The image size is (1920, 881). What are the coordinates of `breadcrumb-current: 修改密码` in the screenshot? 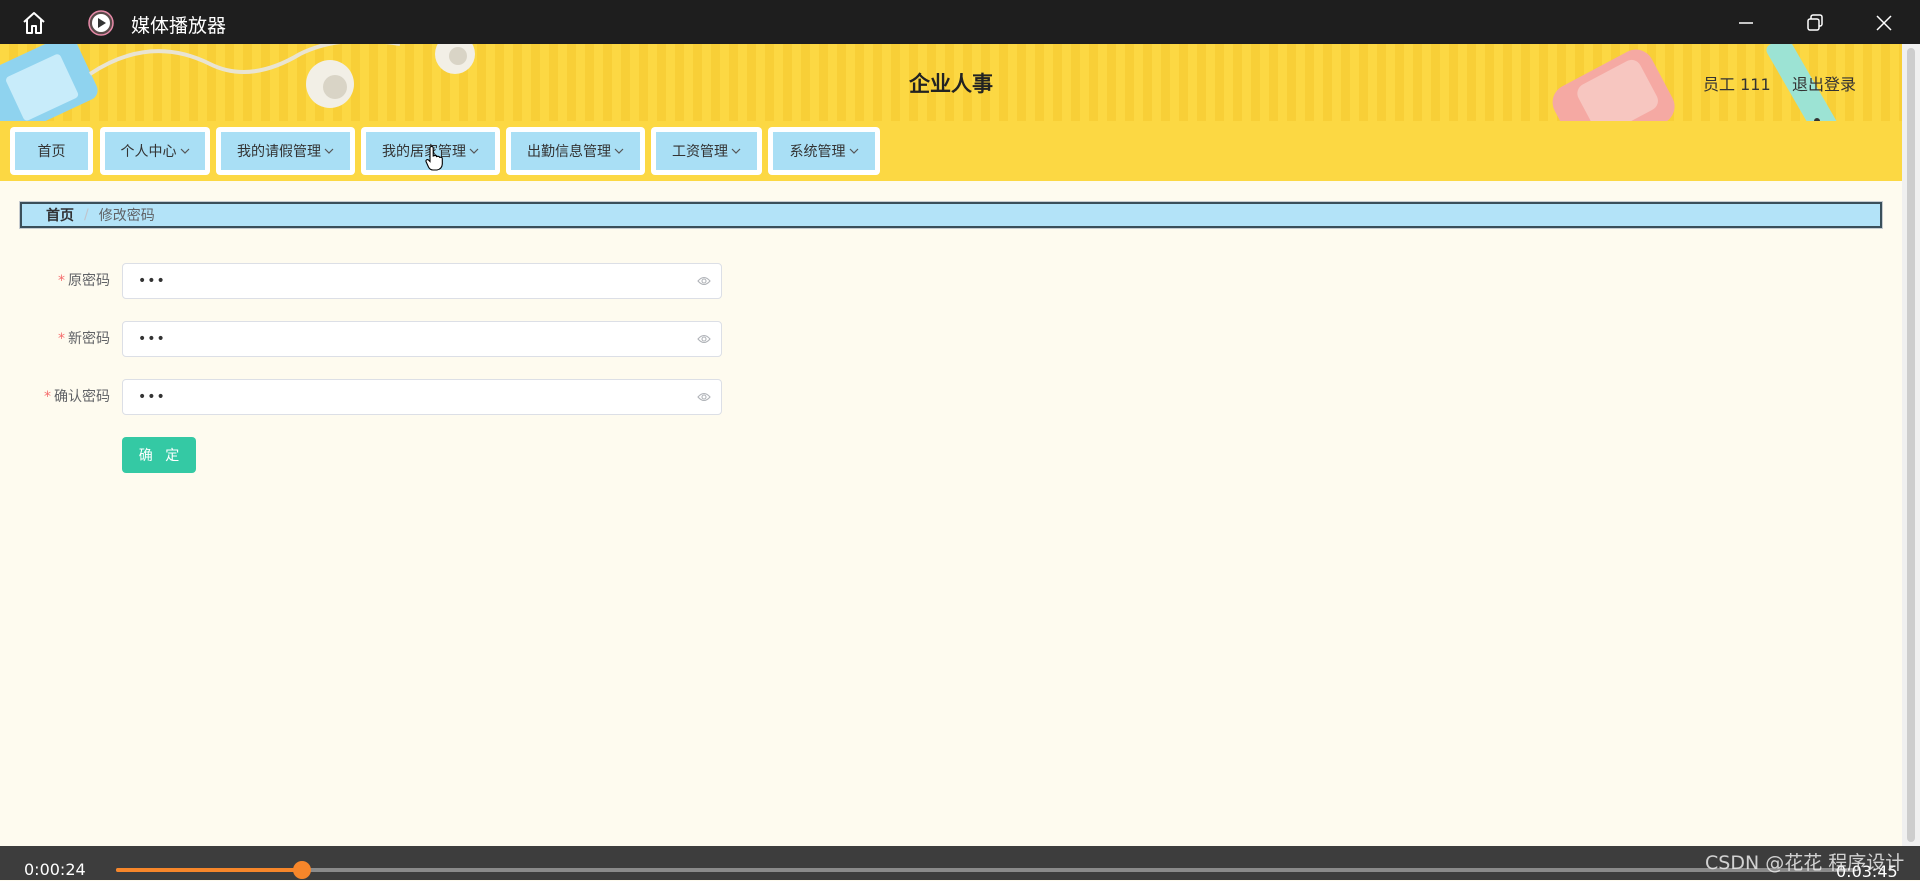 It's located at (126, 216).